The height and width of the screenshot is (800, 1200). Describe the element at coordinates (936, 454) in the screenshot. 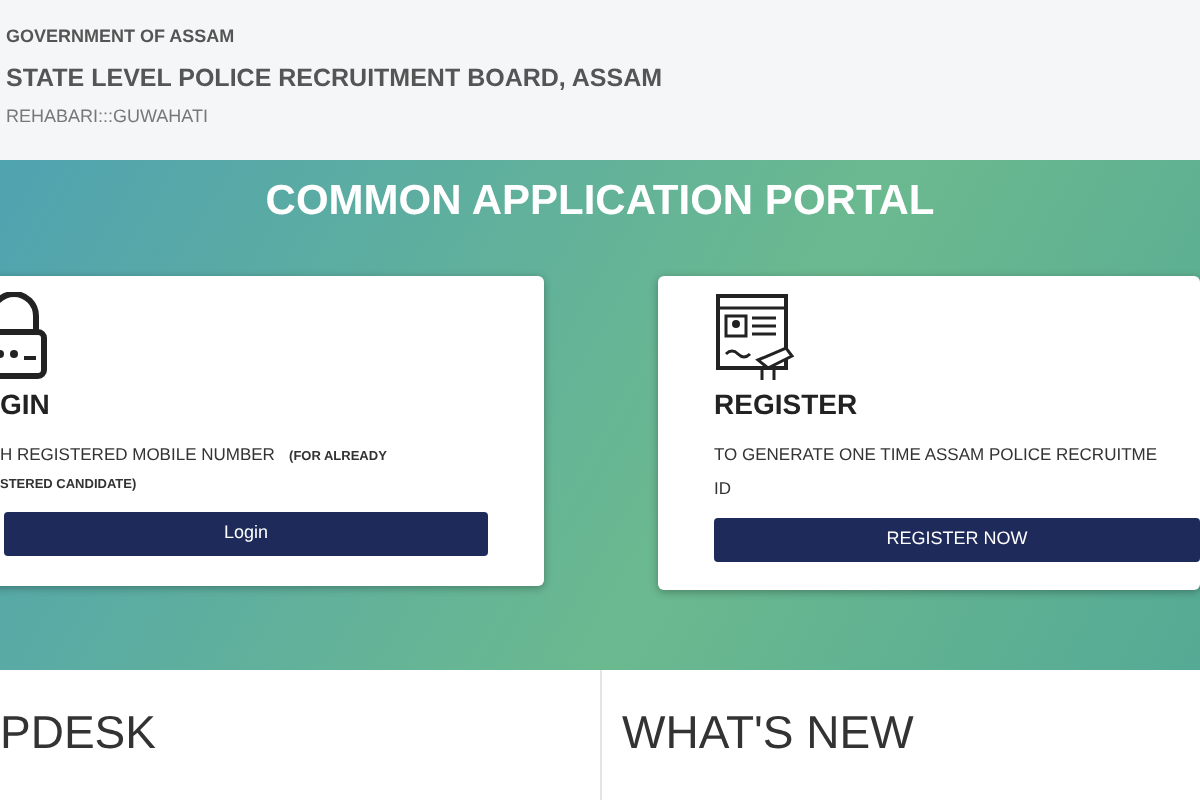

I see `register-description: TO GENERATE ONE TIME ASSAM POLICE RECRUITME` at that location.